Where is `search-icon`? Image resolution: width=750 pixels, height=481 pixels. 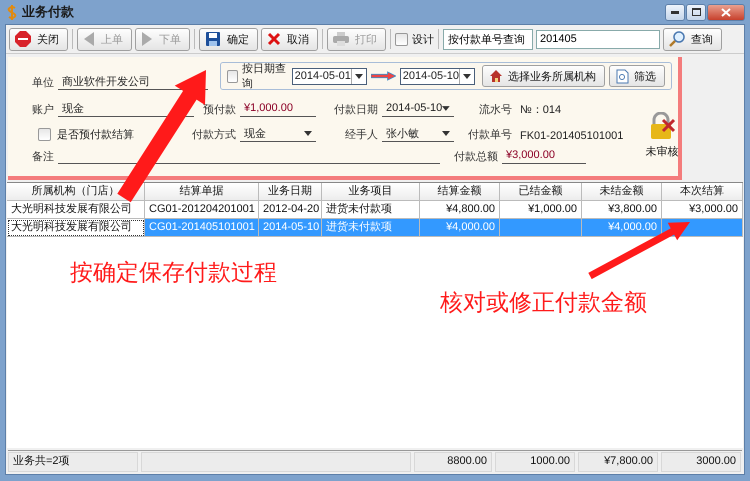 search-icon is located at coordinates (677, 39).